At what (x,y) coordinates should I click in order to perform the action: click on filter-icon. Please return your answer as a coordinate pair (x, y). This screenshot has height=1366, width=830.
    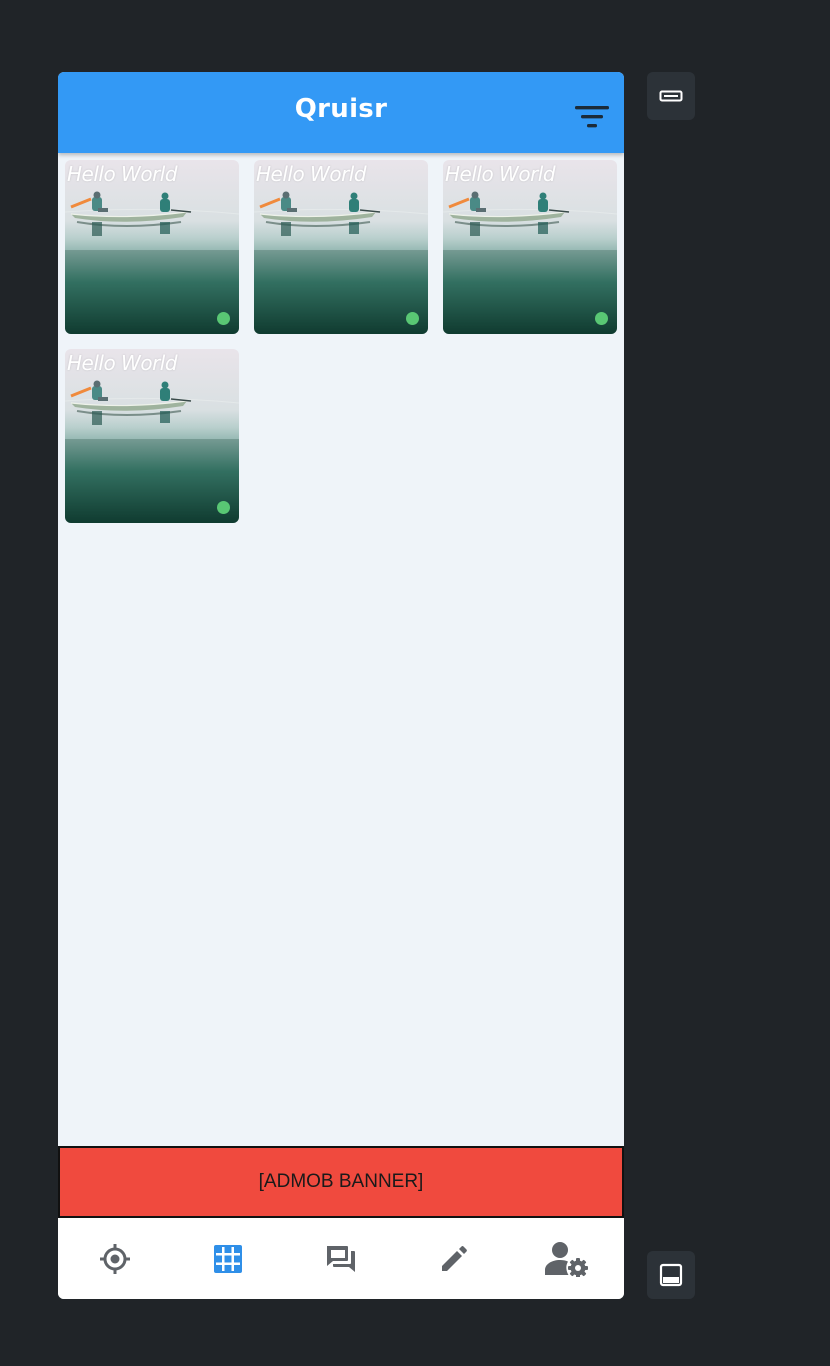
    Looking at the image, I should click on (592, 117).